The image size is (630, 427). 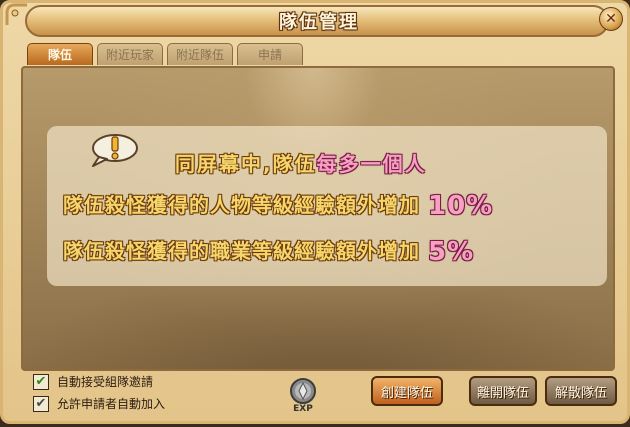 What do you see at coordinates (451, 252) in the screenshot?
I see `info-line-3-value: 5%` at bounding box center [451, 252].